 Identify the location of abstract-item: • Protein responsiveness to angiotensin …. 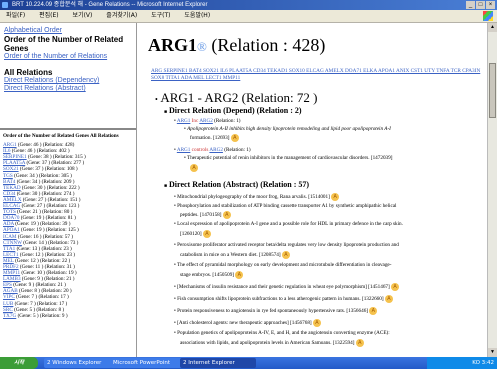
(276, 311).